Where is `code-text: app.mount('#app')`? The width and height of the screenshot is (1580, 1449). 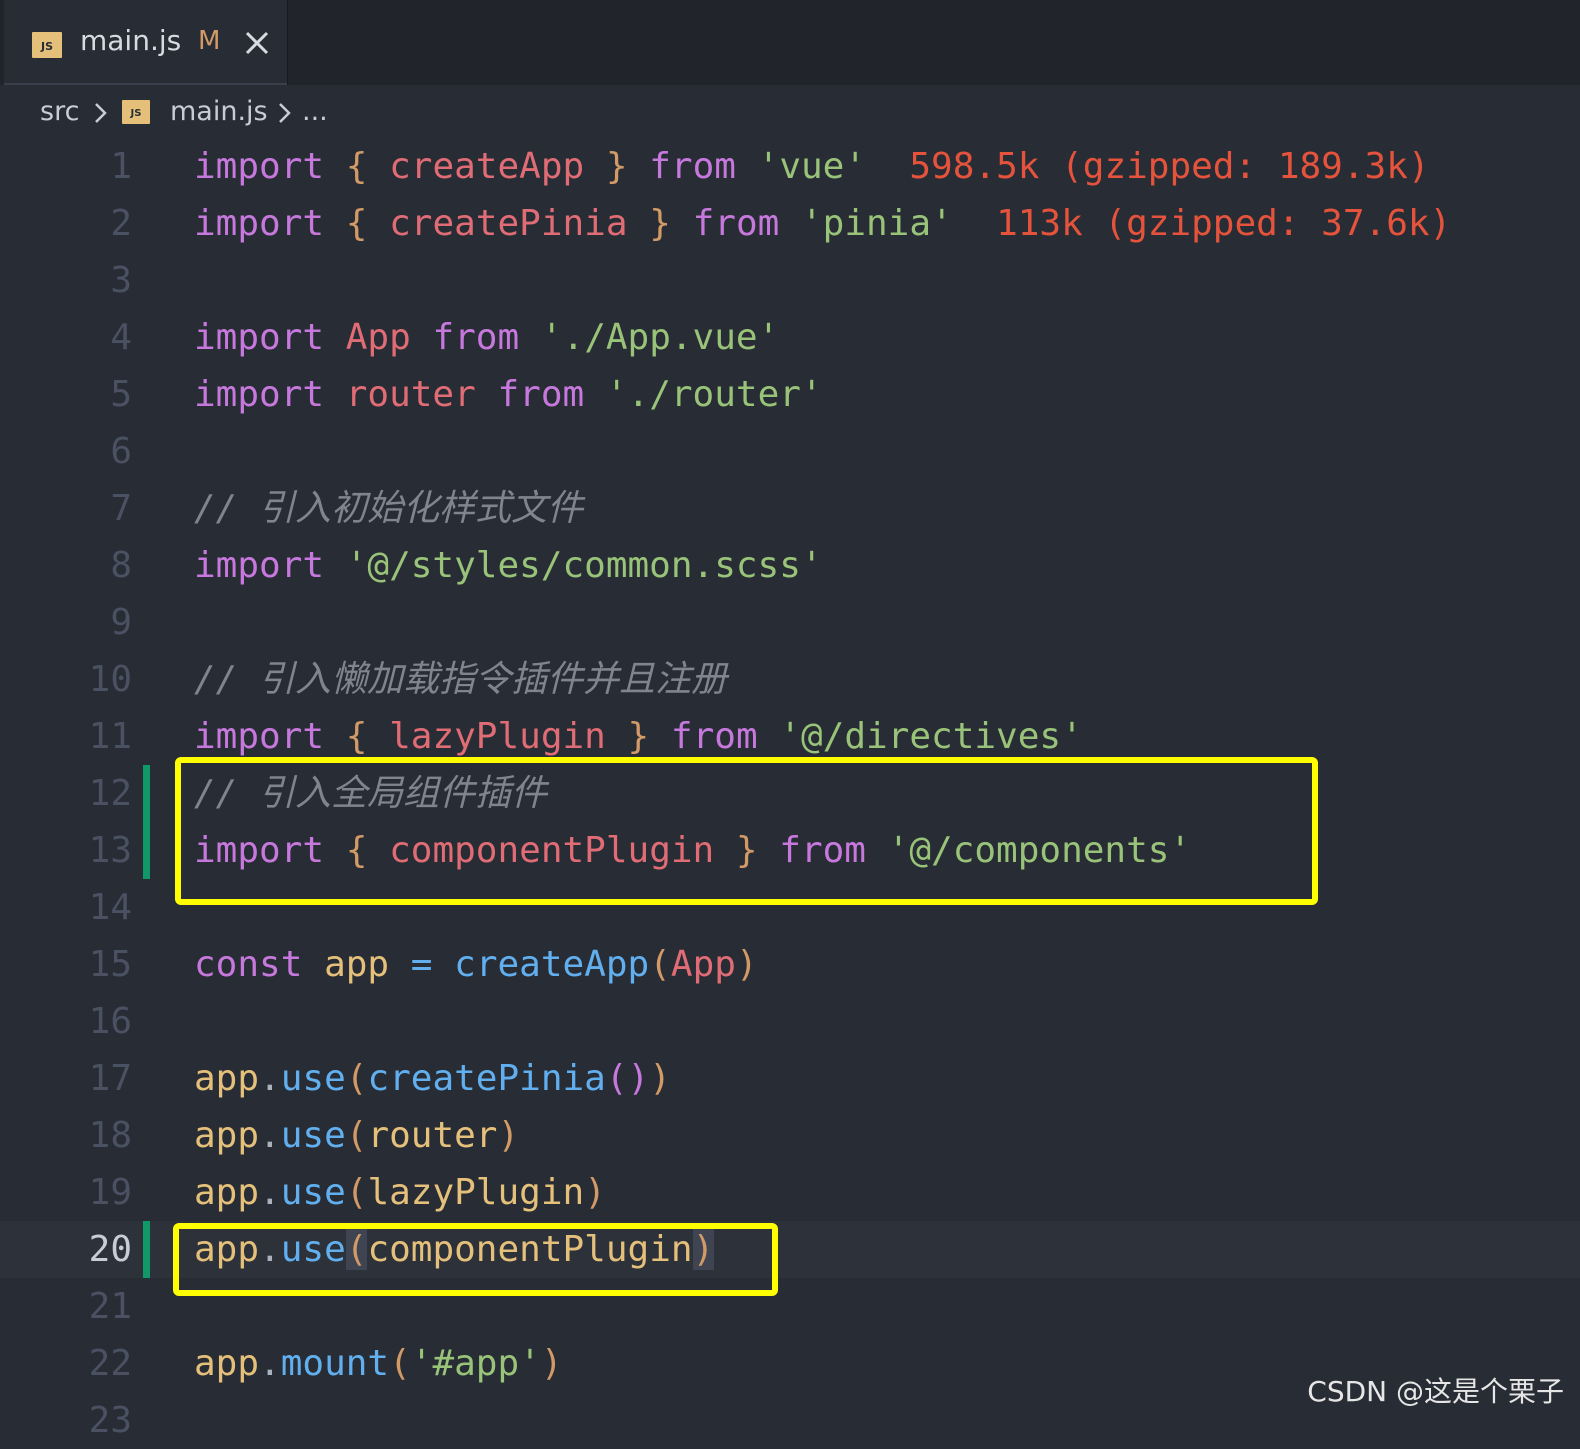 code-text: app.mount('#app') is located at coordinates (378, 1363).